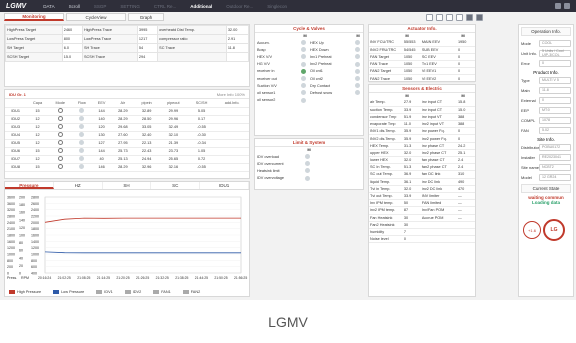 The width and height of the screenshot is (576, 343). What do you see at coordinates (386, 138) in the screenshot?
I see `info-cell: INV2 dis.Temp.` at bounding box center [386, 138].